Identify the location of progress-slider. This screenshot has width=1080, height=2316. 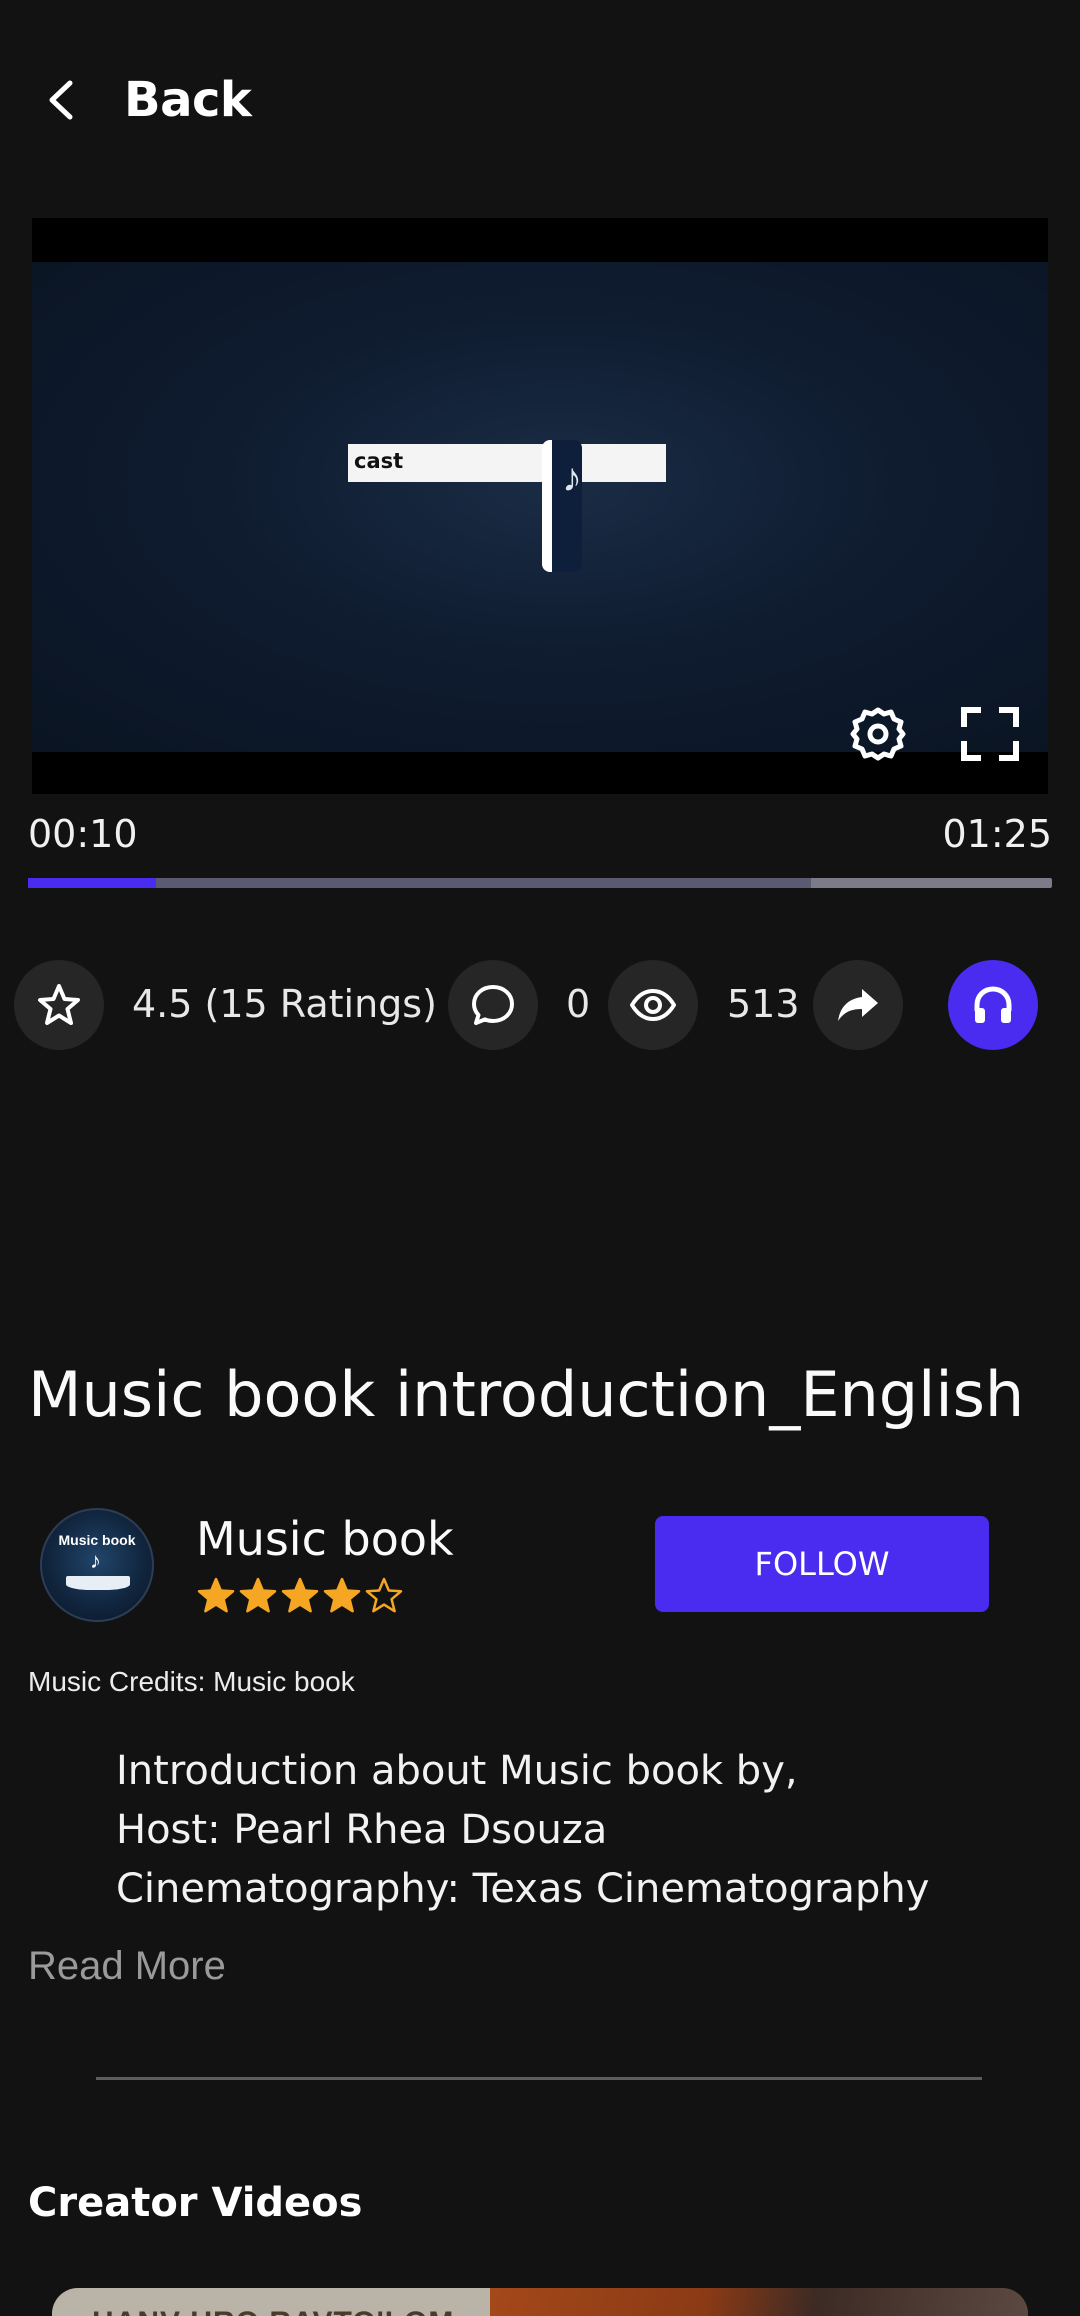
(540, 883).